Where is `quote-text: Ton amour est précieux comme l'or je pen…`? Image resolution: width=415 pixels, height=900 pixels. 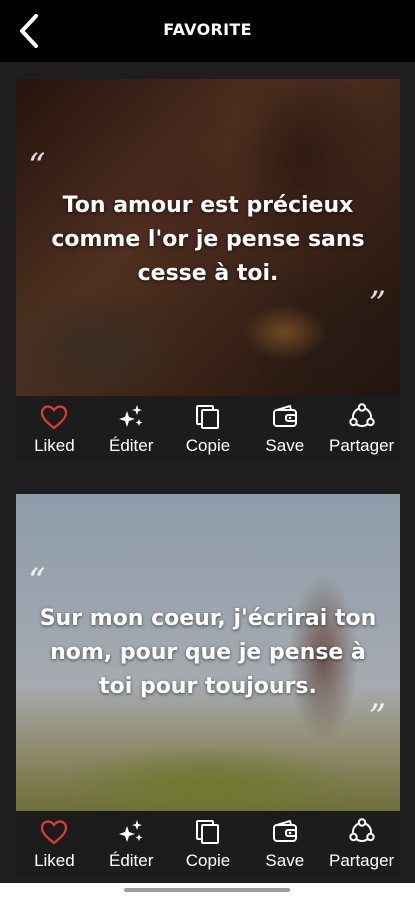
quote-text: Ton amour est précieux comme l'or je pen… is located at coordinates (208, 239).